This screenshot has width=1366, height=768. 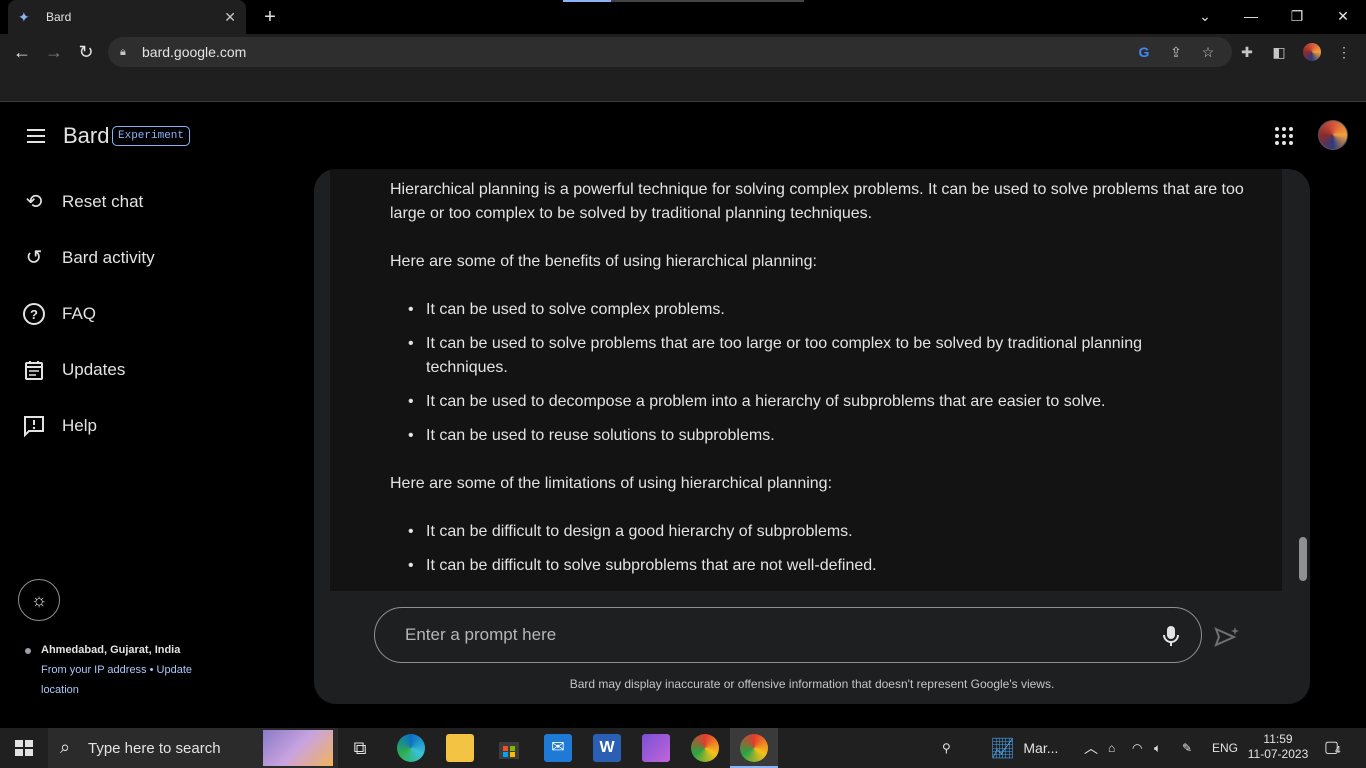 I want to click on feedback-icon, so click(x=34, y=426).